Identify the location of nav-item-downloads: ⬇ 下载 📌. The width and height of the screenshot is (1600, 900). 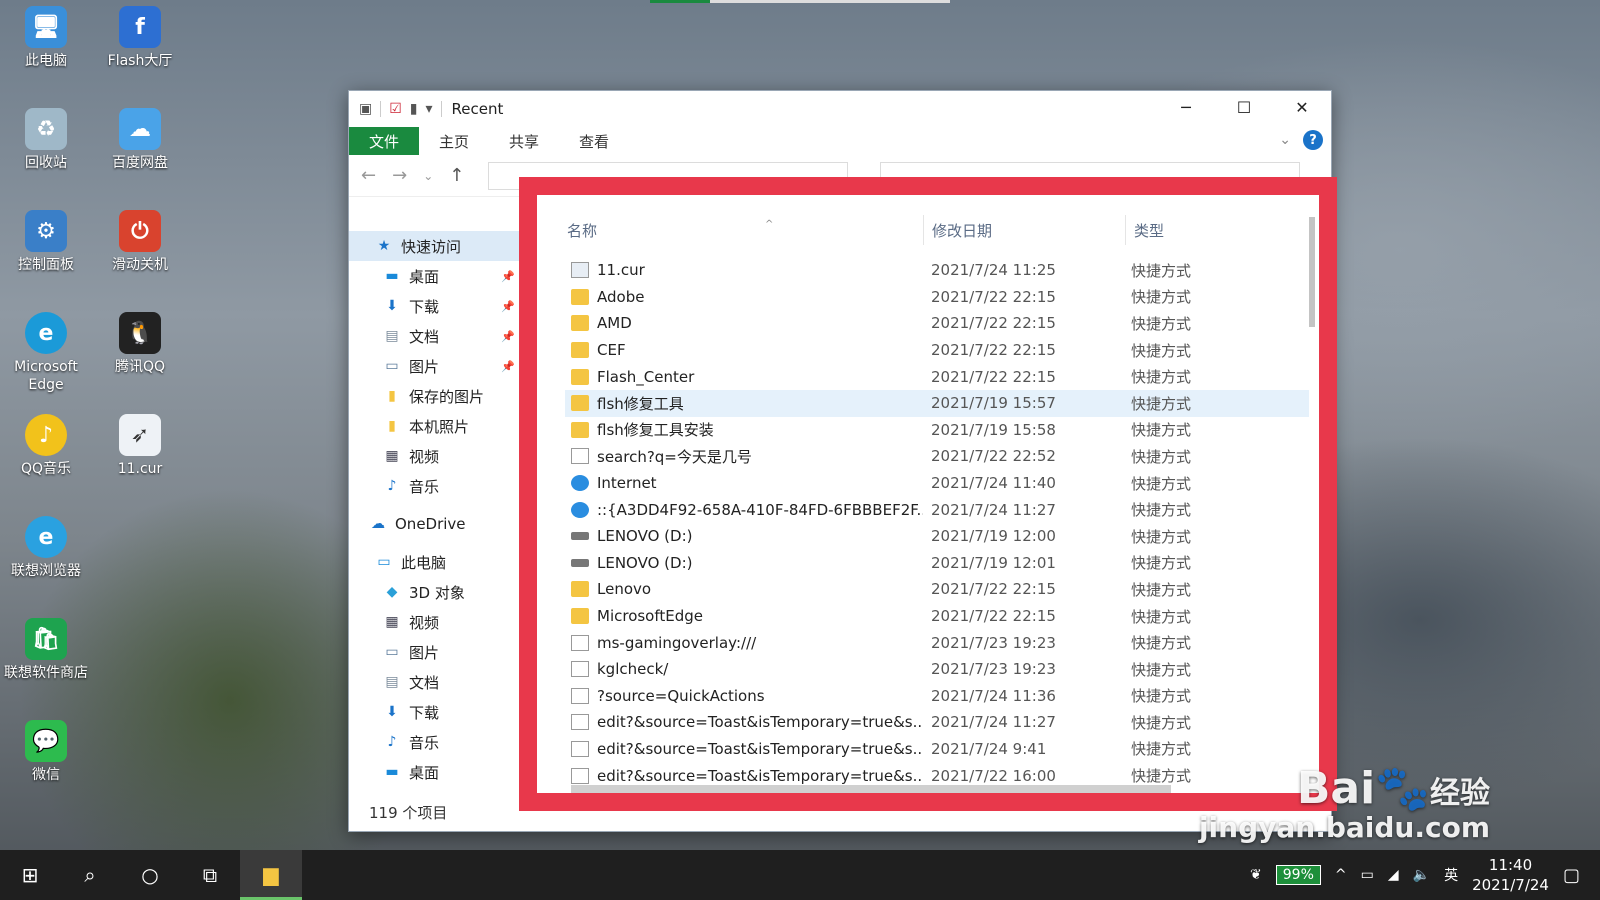
(434, 306).